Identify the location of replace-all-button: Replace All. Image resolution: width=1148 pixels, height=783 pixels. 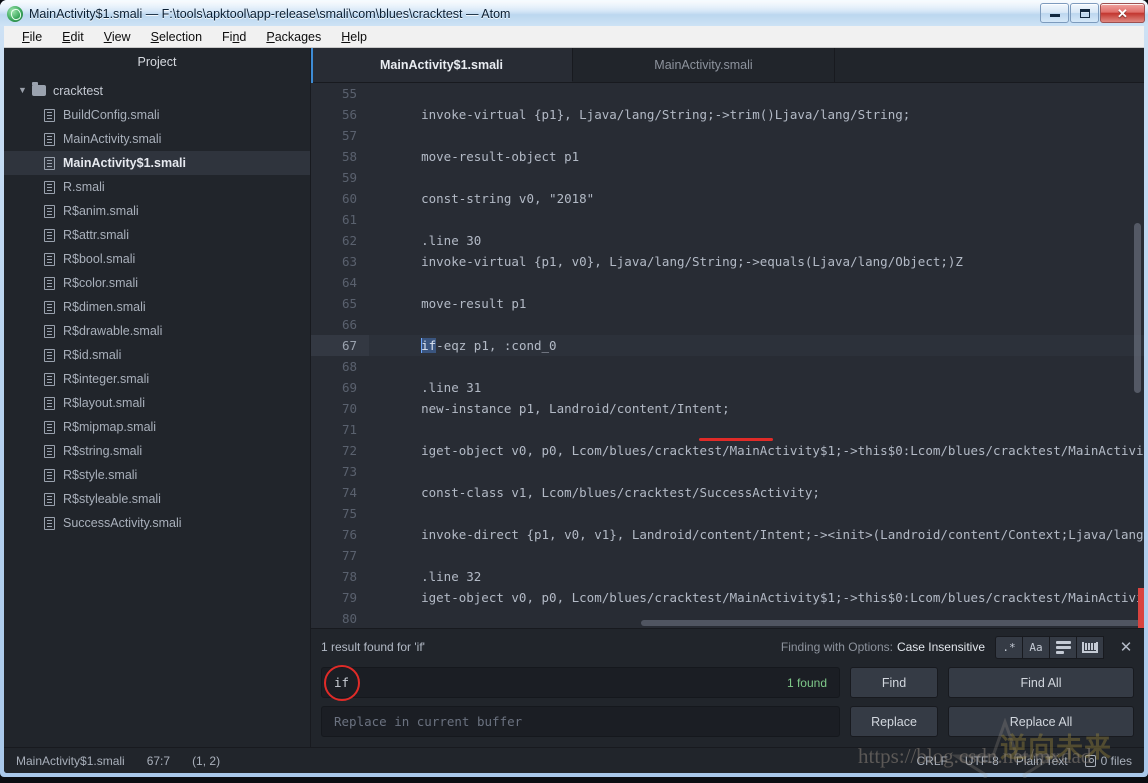
(1041, 721).